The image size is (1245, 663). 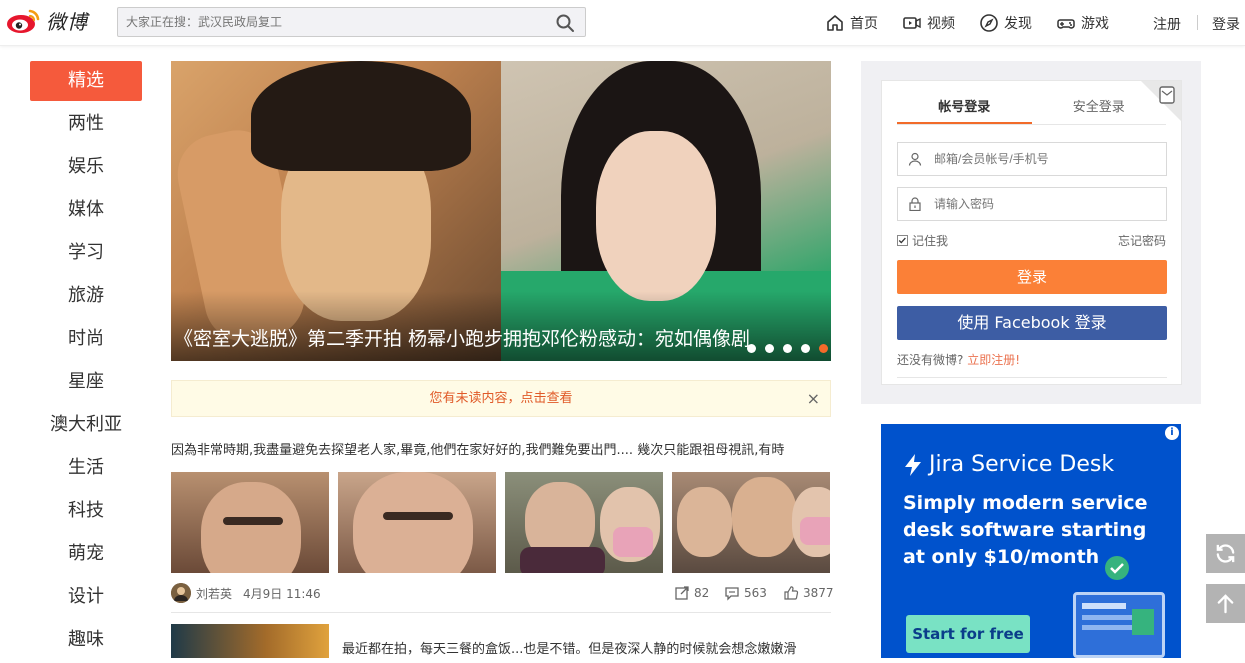 I want to click on signup-prompt-text: 还没有微博?, so click(x=930, y=360).